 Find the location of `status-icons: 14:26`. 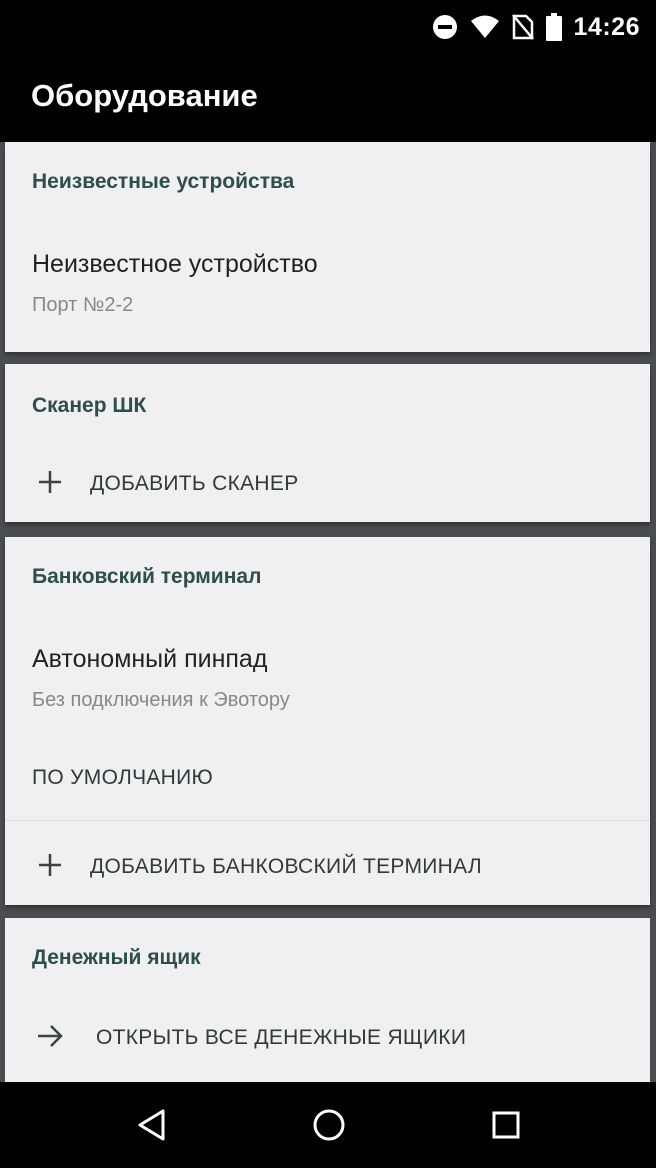

status-icons: 14:26 is located at coordinates (536, 27).